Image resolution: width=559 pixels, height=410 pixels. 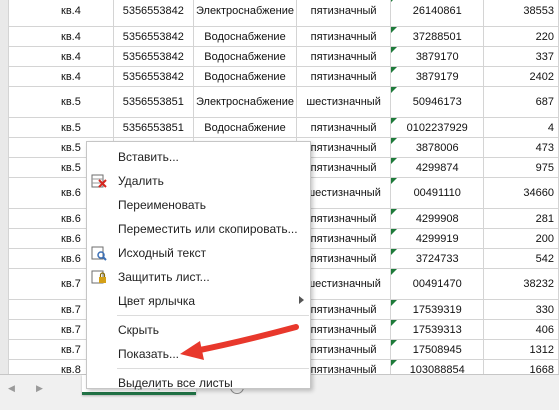 I want to click on cell-reading: 687, so click(x=521, y=102).